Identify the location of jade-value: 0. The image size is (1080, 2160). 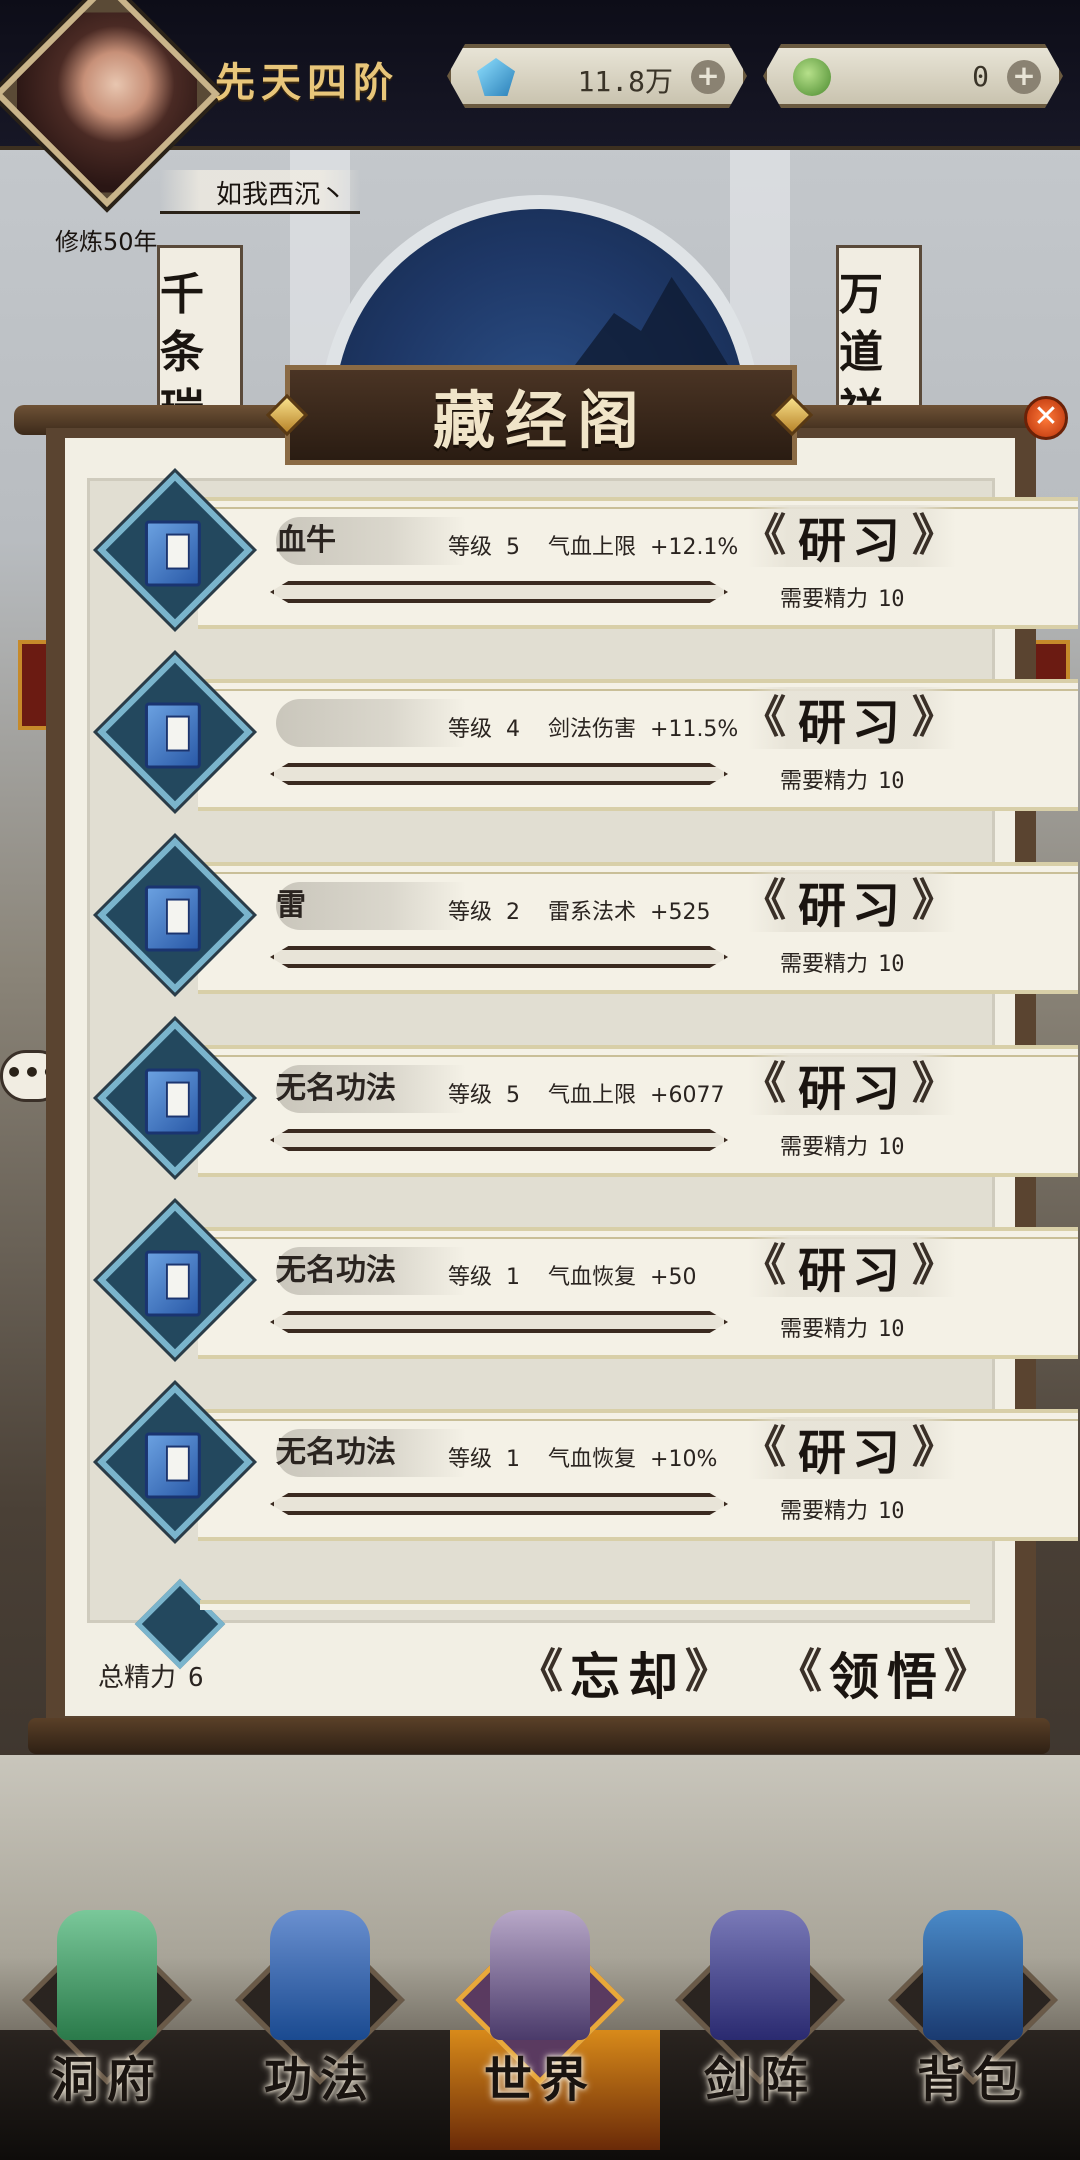
(980, 76).